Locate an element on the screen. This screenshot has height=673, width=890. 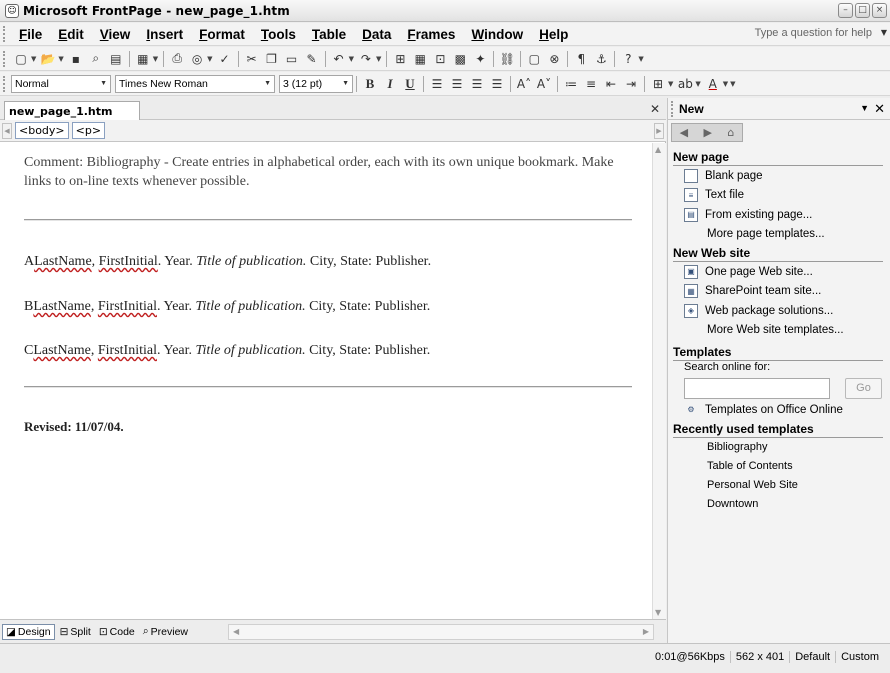
menu-file: File is located at coordinates (30, 34).